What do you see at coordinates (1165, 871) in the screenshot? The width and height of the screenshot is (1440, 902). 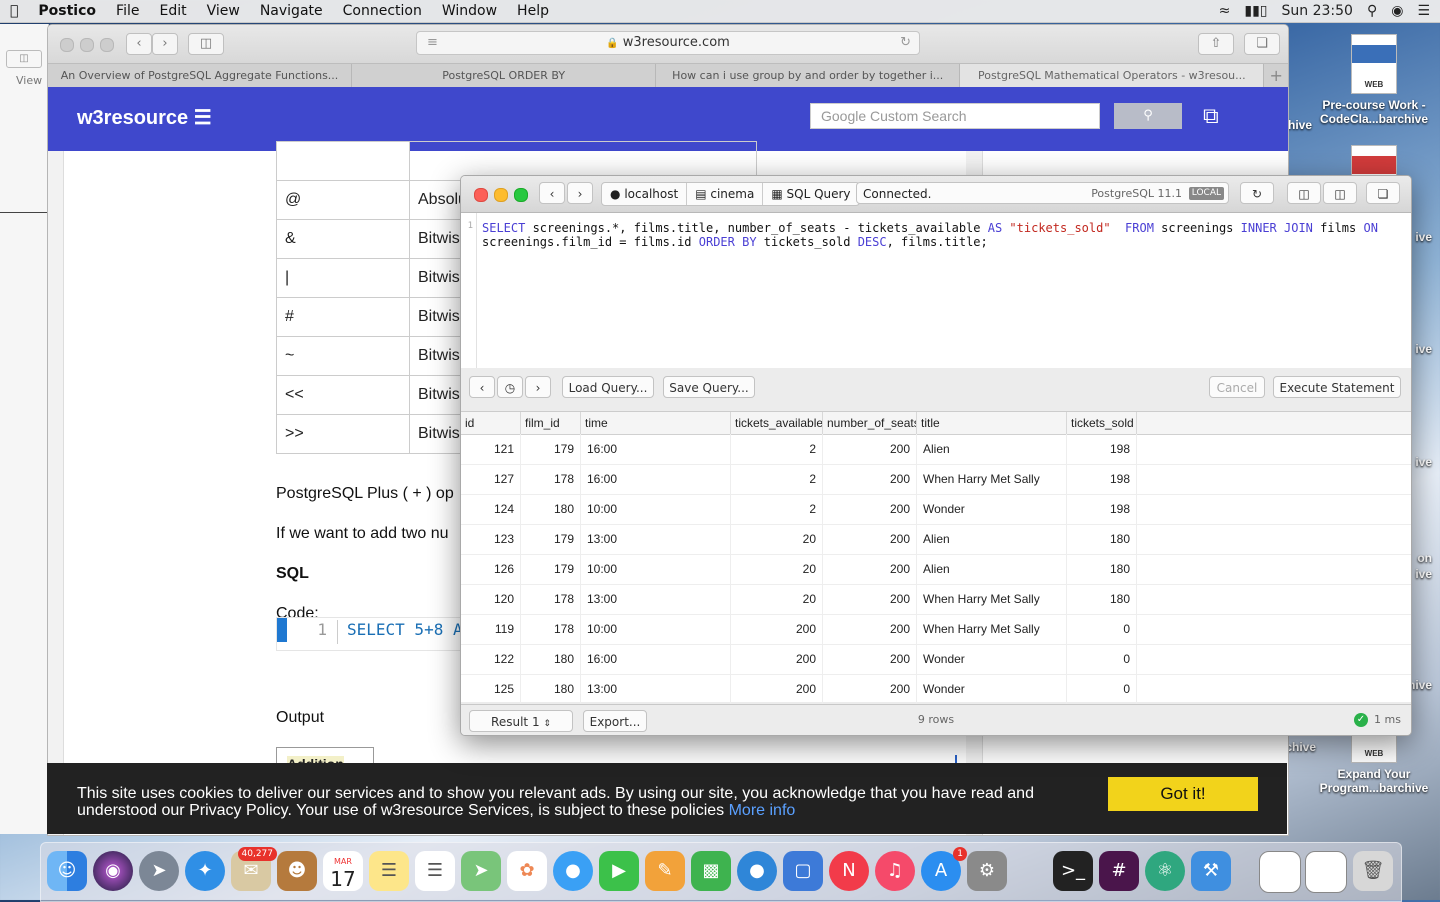 I see `dock-atom-icon: ⚛` at bounding box center [1165, 871].